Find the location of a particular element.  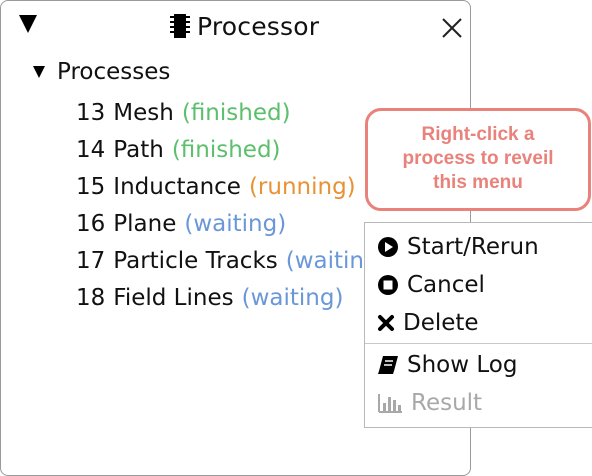

process-id: 15 is located at coordinates (91, 187).